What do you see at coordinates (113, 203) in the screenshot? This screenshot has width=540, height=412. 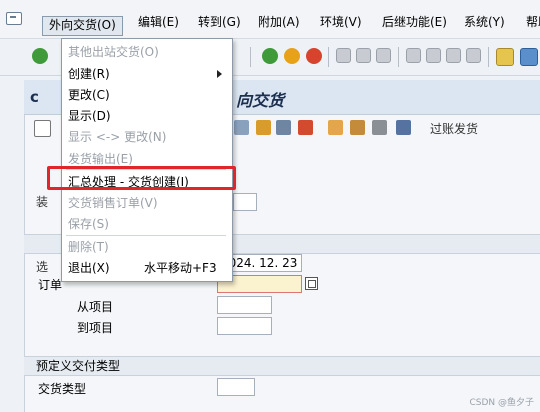 I see `menu-item-delivery-sales-order: 交货销售订单(V)` at bounding box center [113, 203].